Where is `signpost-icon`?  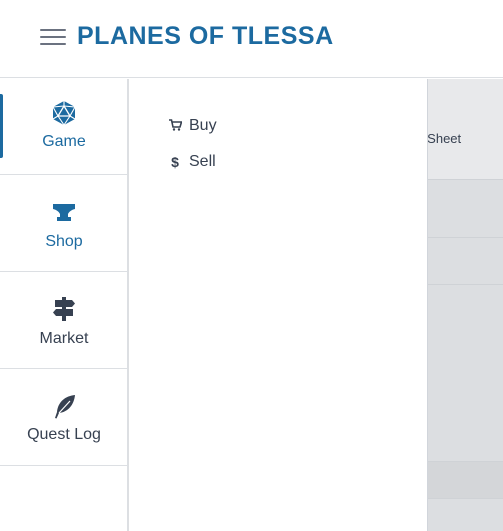
signpost-icon is located at coordinates (64, 309).